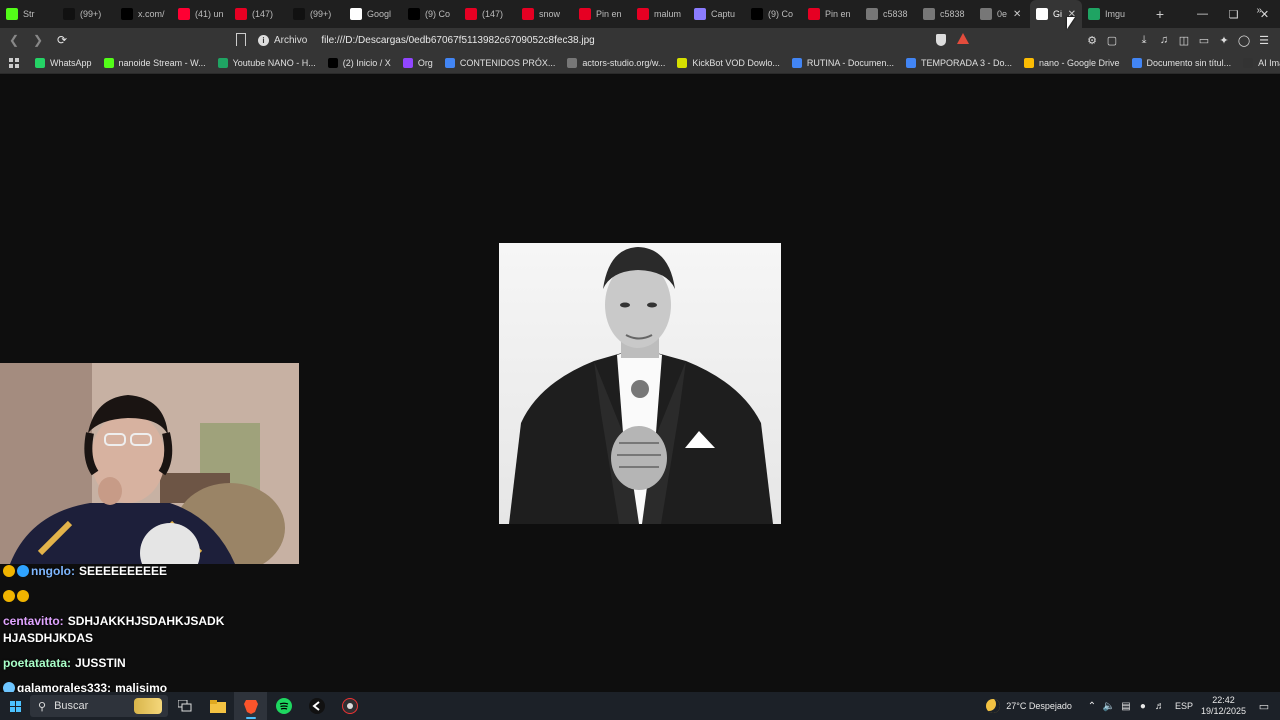 This screenshot has width=1280, height=720. I want to click on apps-grid-icon, so click(14, 62).